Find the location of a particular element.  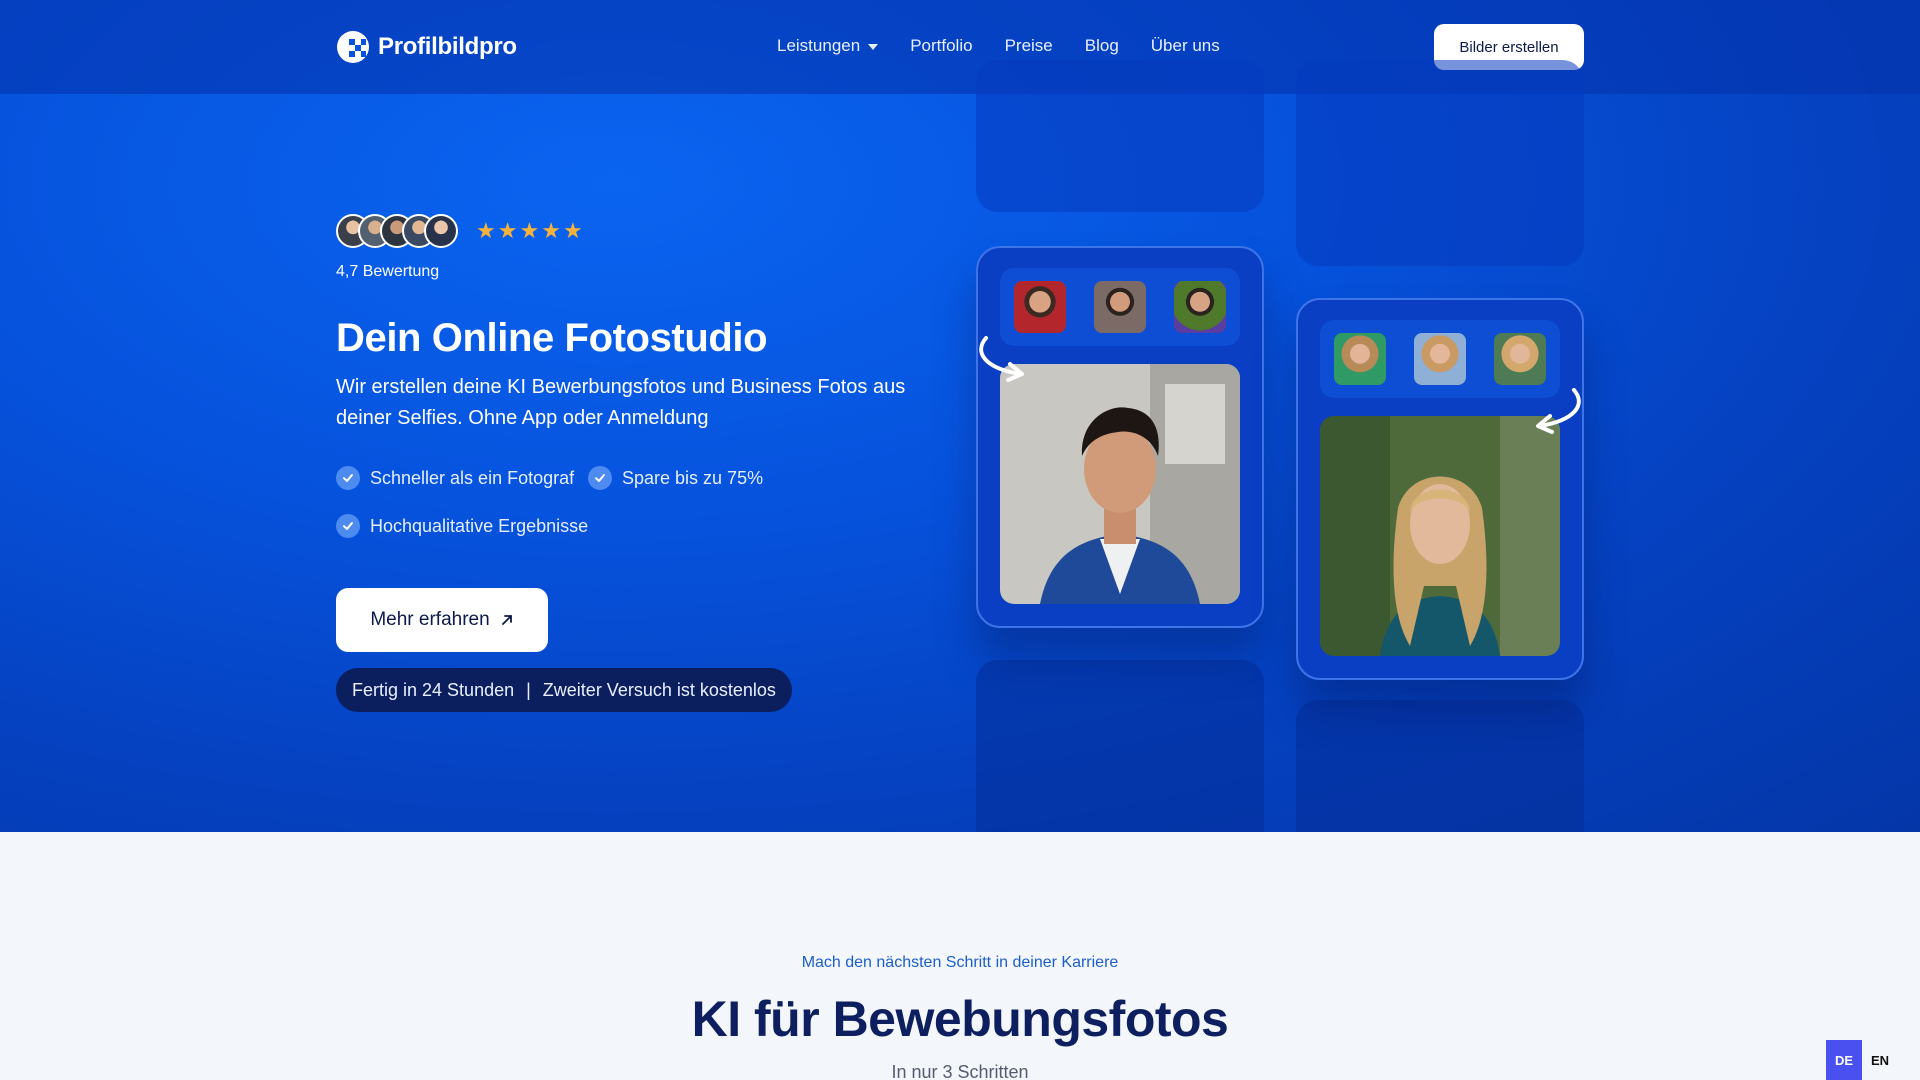

avatar is located at coordinates (441, 231).